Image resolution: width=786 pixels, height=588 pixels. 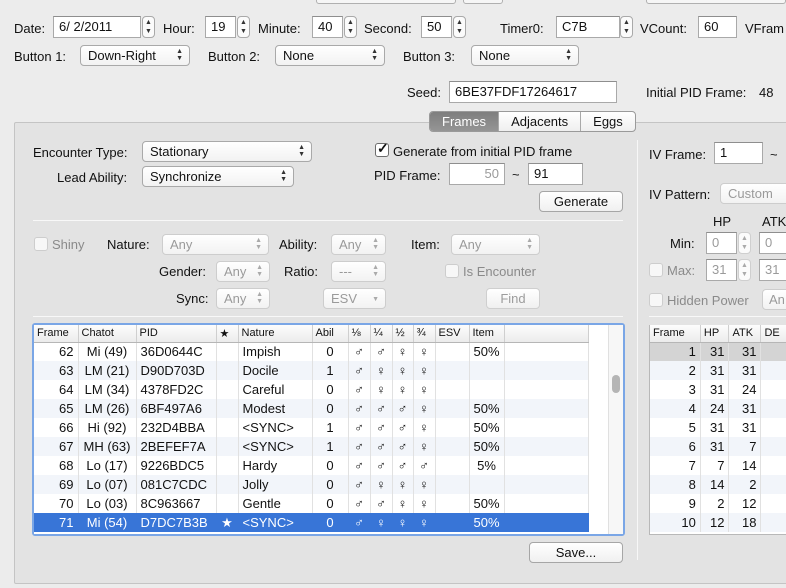 What do you see at coordinates (350, 27) in the screenshot?
I see `minute-stepper-icon: ▲ ▼` at bounding box center [350, 27].